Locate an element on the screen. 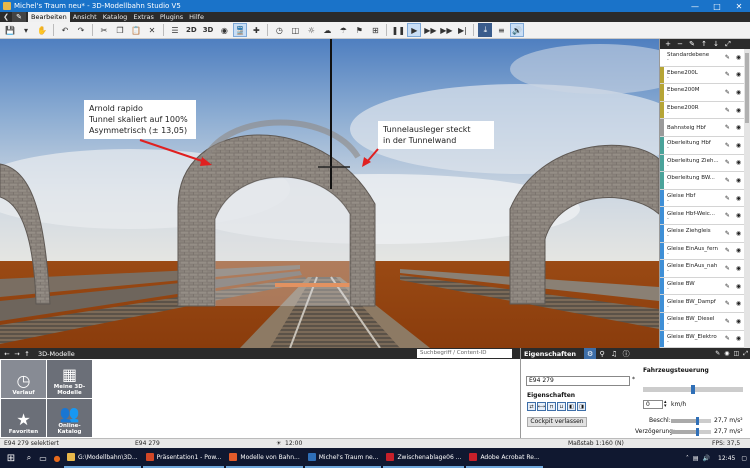  play-icon: ▶ is located at coordinates (414, 30).